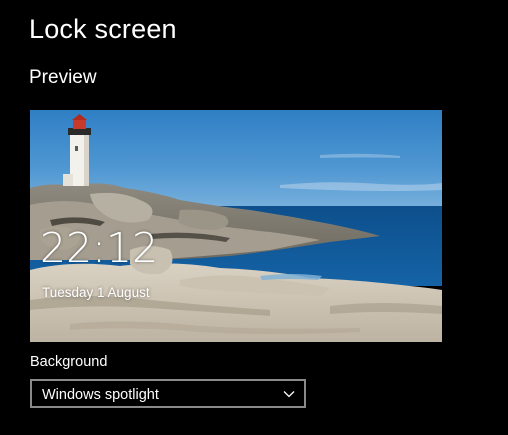  What do you see at coordinates (103, 29) in the screenshot?
I see `page-title: Lock screen` at bounding box center [103, 29].